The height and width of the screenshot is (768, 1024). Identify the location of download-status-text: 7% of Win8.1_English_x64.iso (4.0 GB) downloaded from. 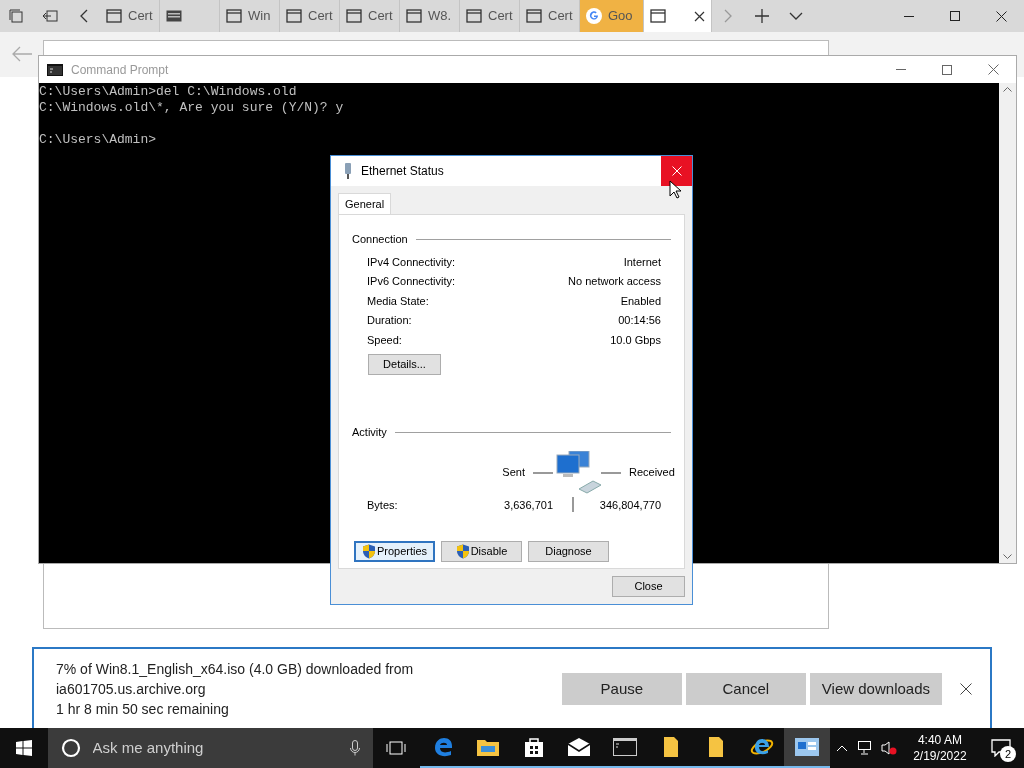
(235, 669).